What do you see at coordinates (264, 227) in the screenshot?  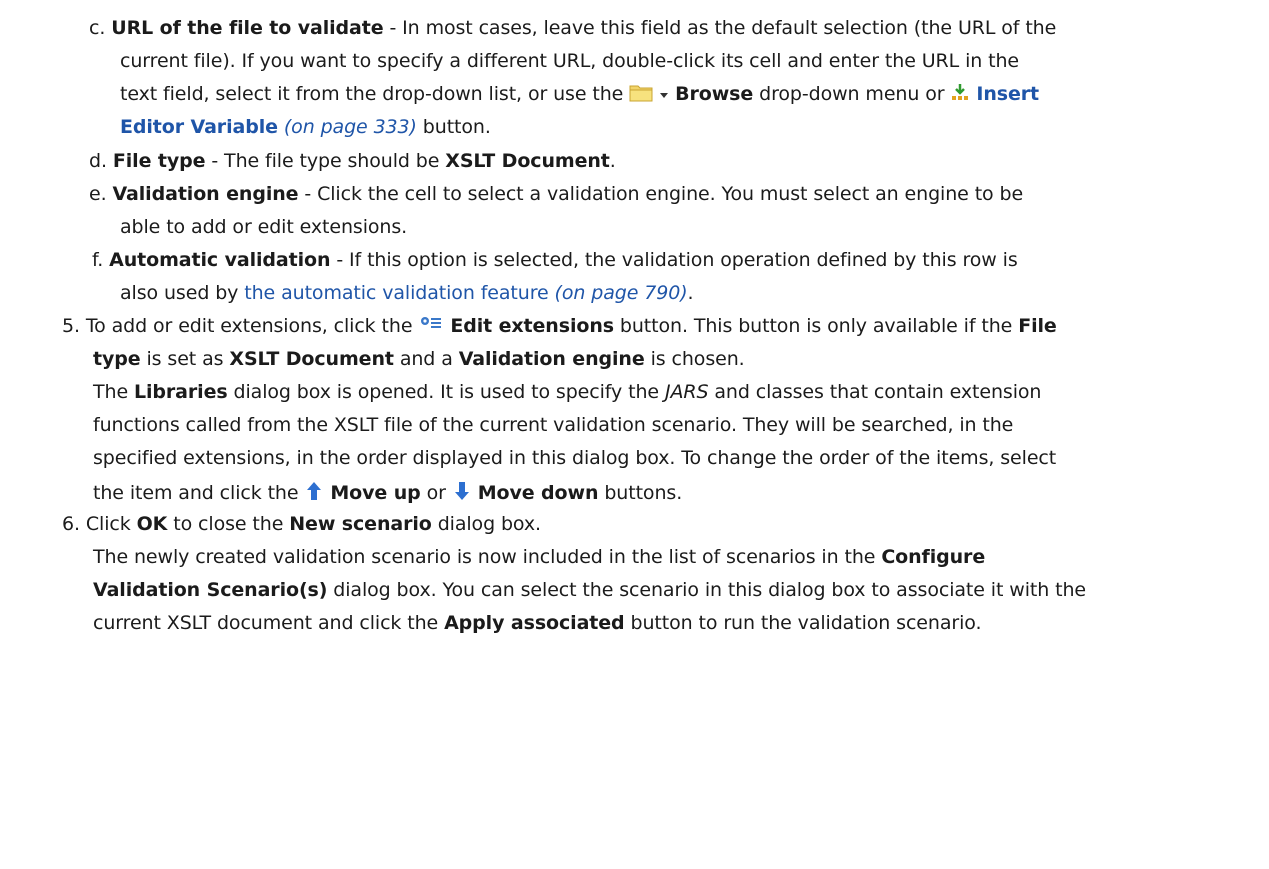 I see `list-item-e-line2: able to add or edit extensions.` at bounding box center [264, 227].